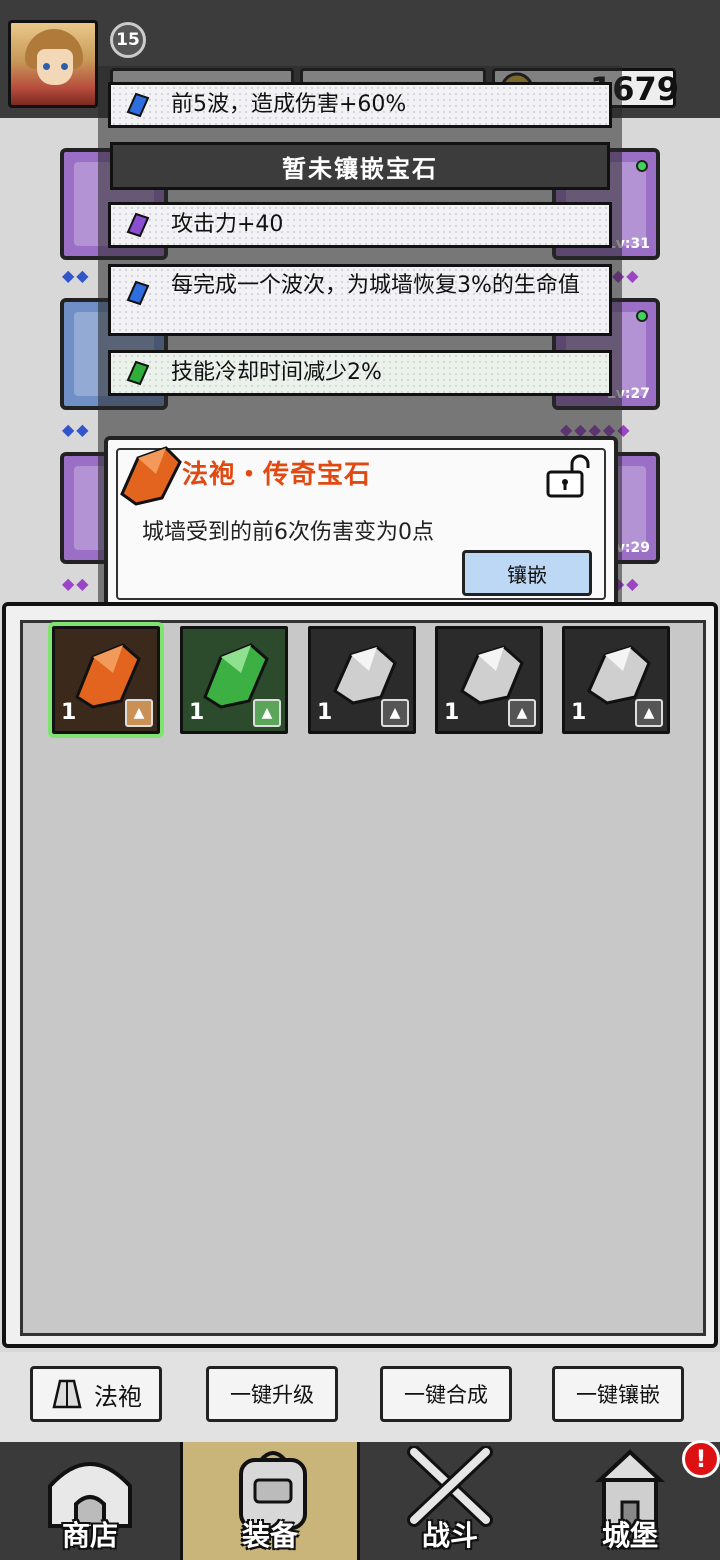 Image resolution: width=720 pixels, height=1560 pixels. I want to click on gem-stat-row: 前5波，造成伤害+60%, so click(360, 105).